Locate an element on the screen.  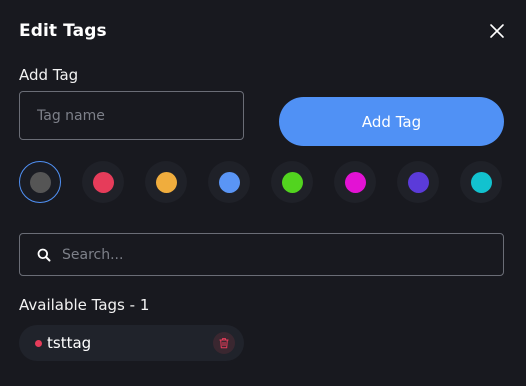
trash-icon is located at coordinates (224, 343).